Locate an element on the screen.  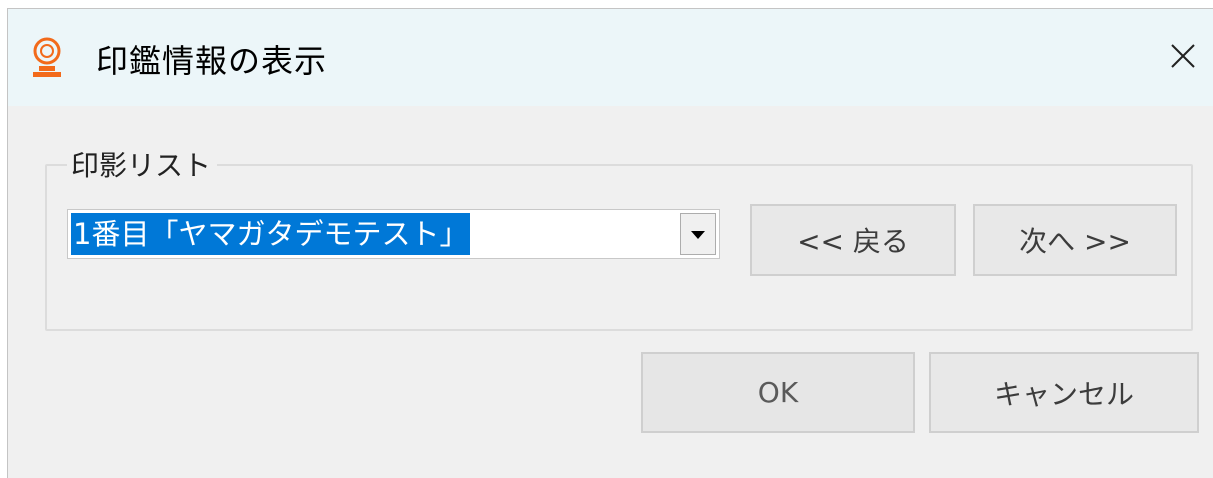
dropdown-button is located at coordinates (698, 234).